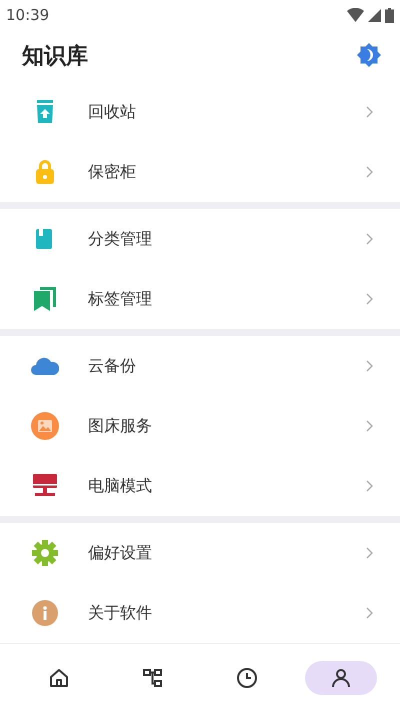 The width and height of the screenshot is (400, 711). Describe the element at coordinates (45, 613) in the screenshot. I see `info-icon` at that location.